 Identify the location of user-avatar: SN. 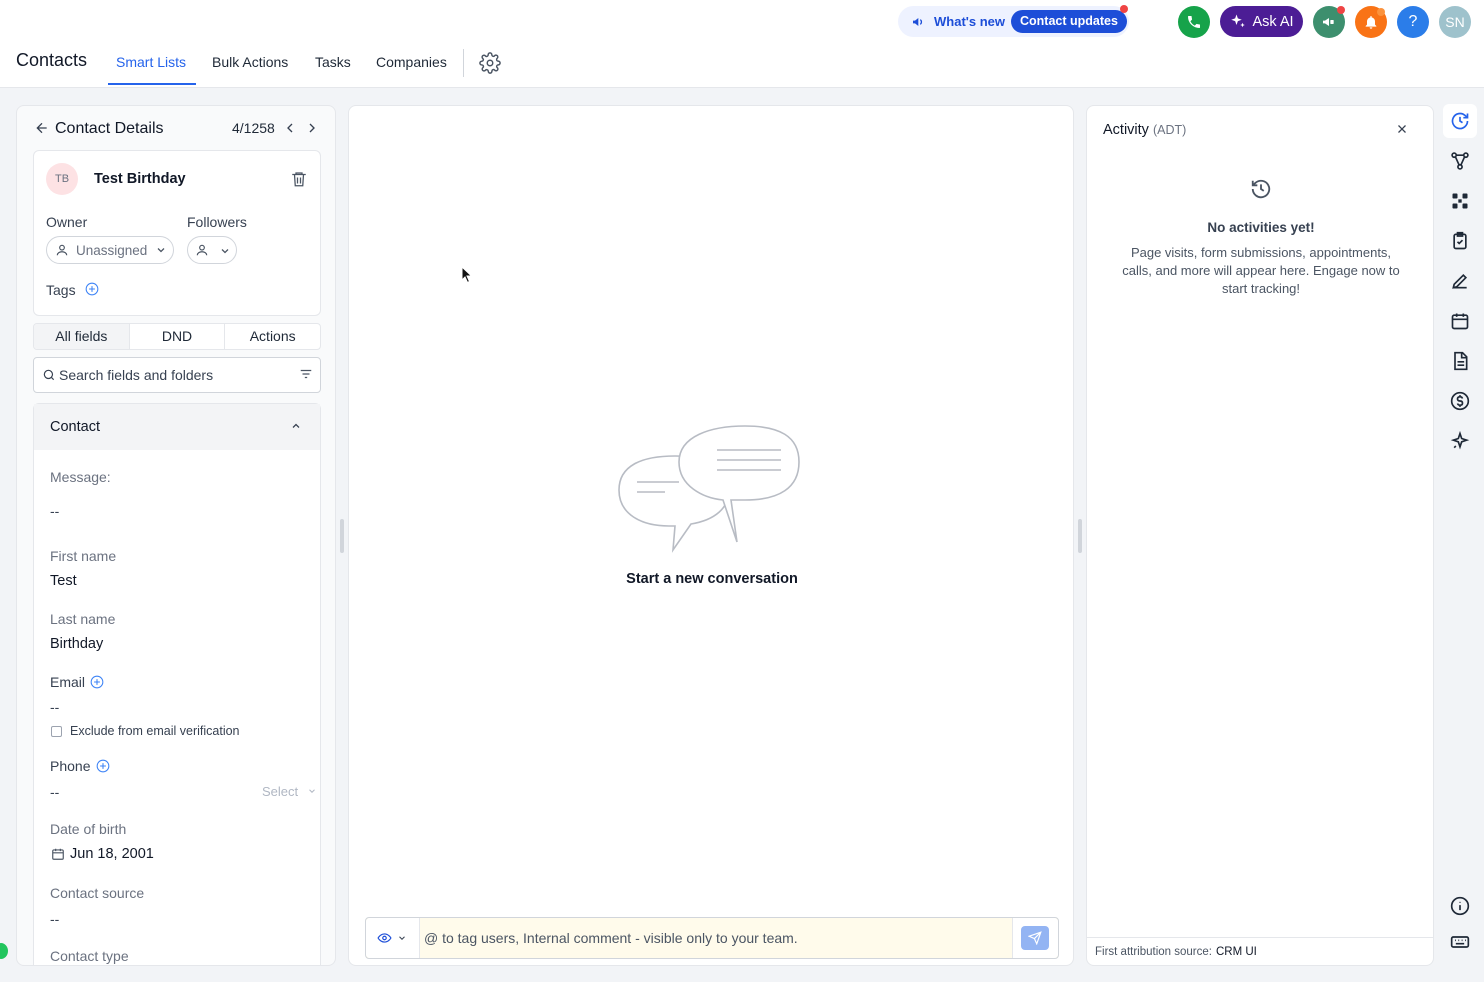
(1455, 22).